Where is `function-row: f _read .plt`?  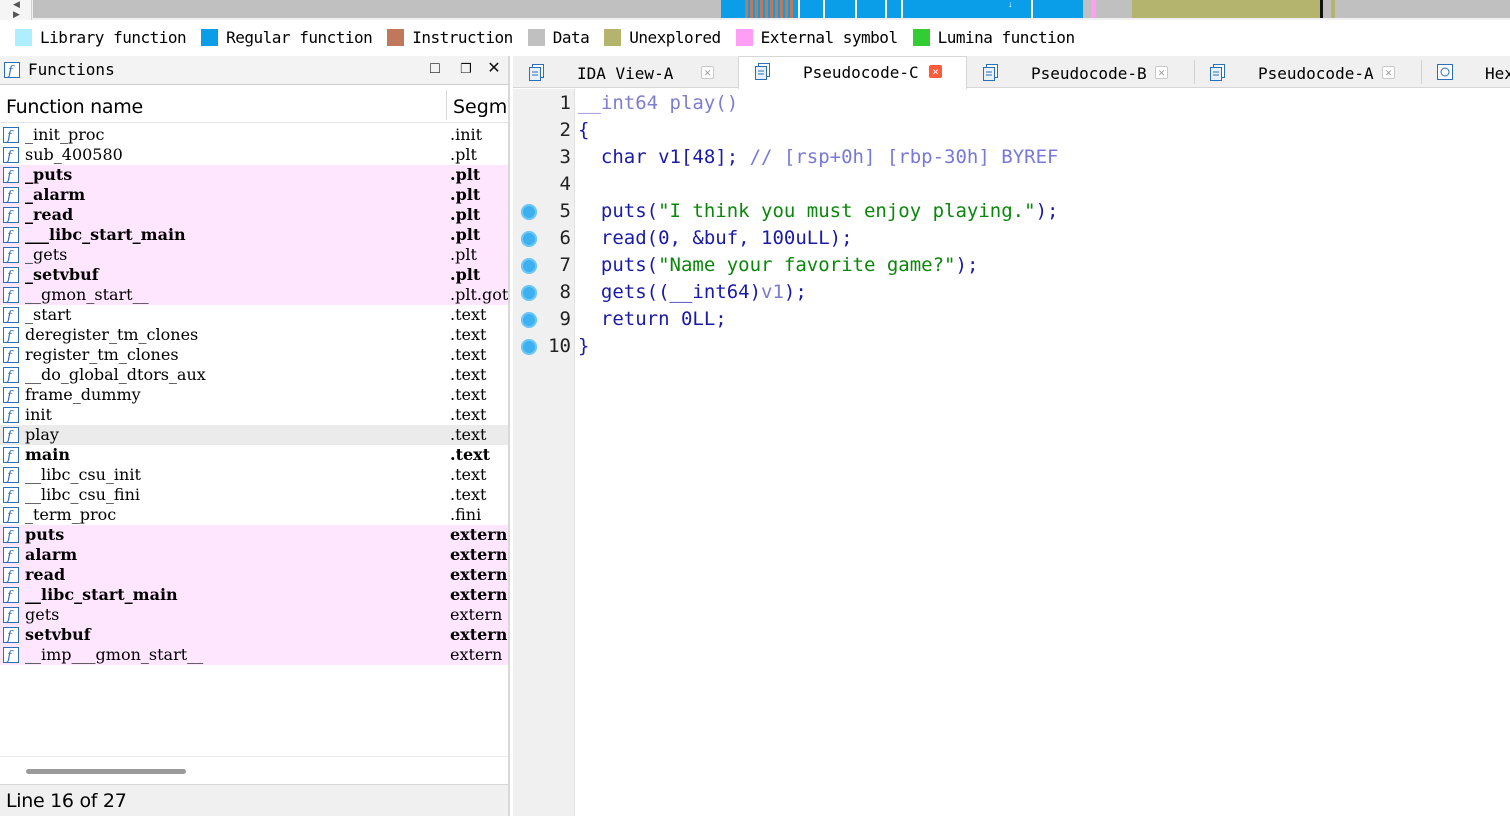
function-row: f _read .plt is located at coordinates (254, 215).